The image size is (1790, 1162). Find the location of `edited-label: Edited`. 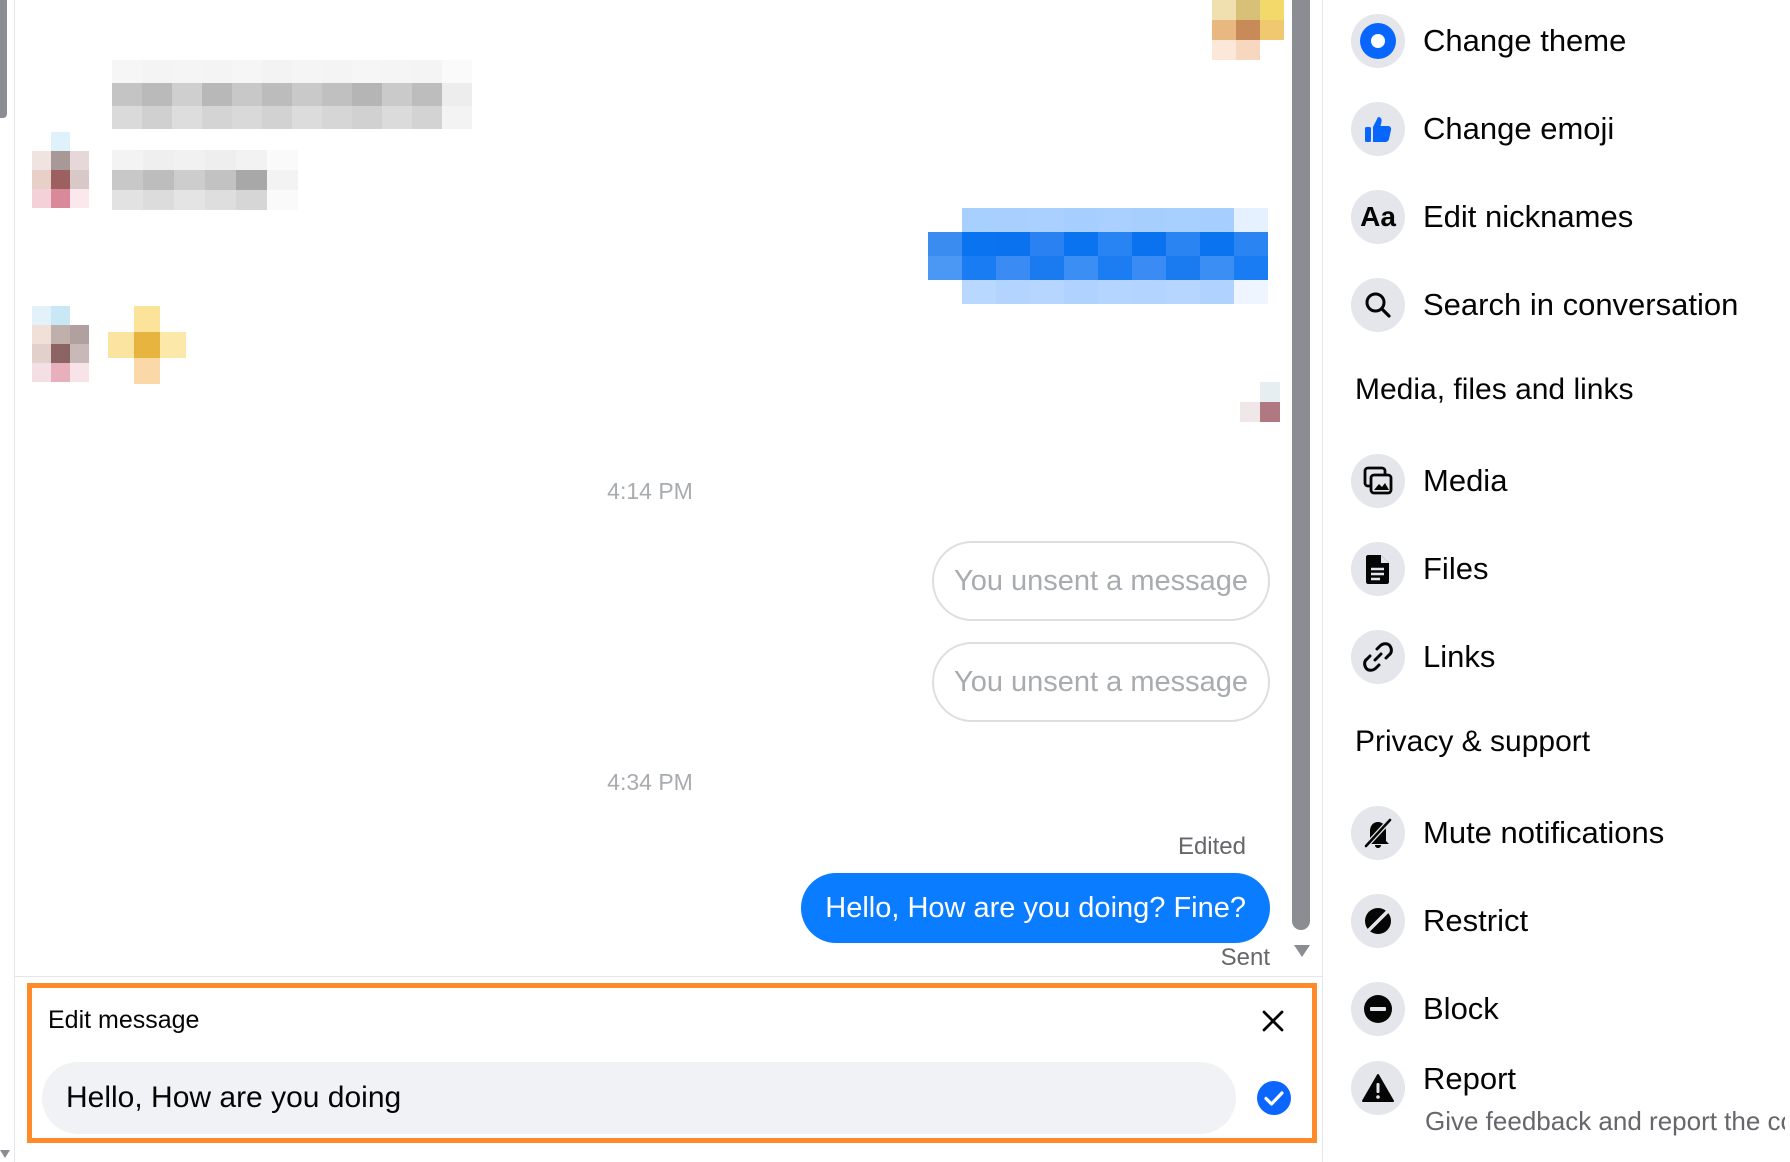

edited-label: Edited is located at coordinates (1211, 846).